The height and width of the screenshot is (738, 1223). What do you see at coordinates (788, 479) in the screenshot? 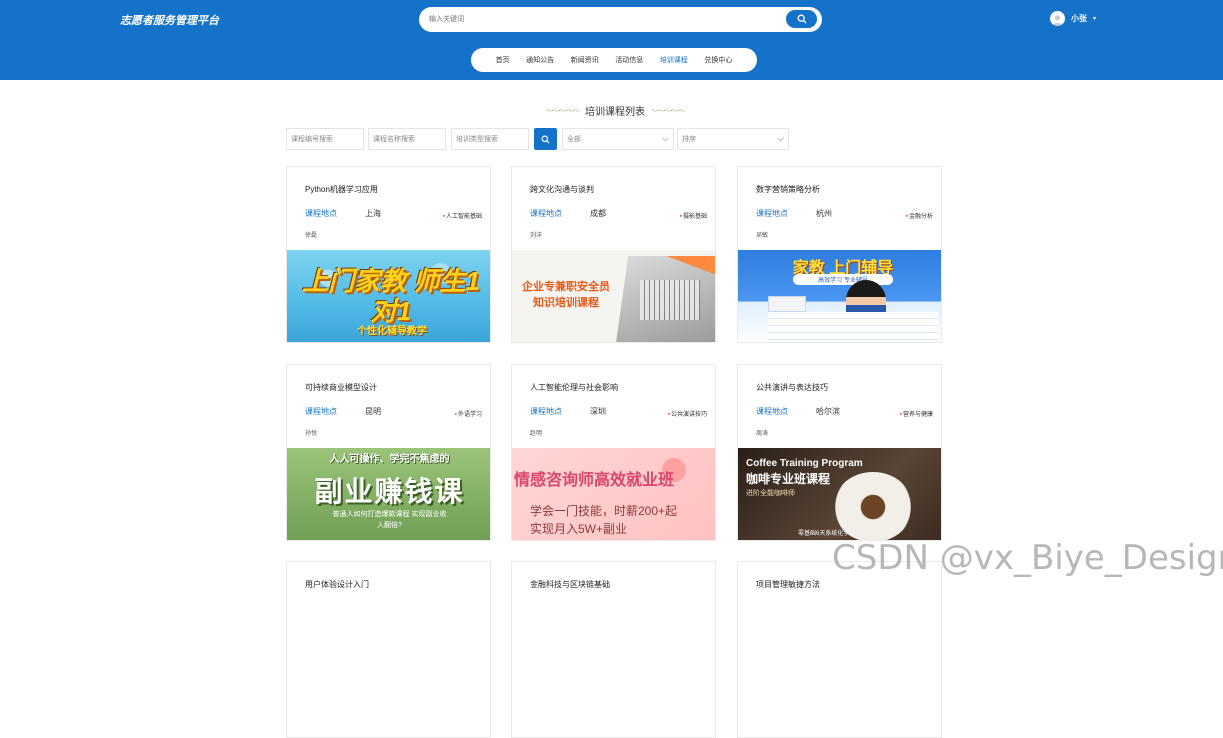
I see `cover-subtitle: 咖啡专业班课程` at bounding box center [788, 479].